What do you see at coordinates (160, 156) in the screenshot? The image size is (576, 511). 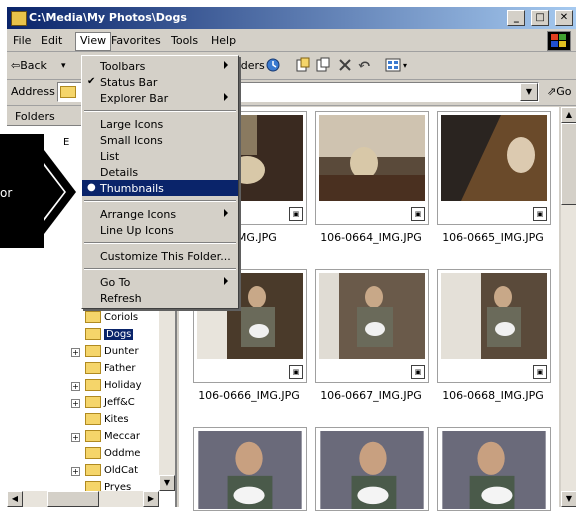 I see `menu-item-list: List` at bounding box center [160, 156].